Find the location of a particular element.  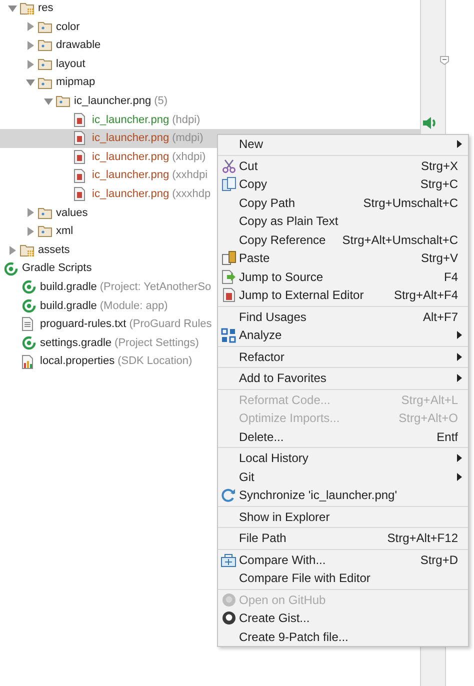

menu-item: Show in Explorer is located at coordinates (343, 517).